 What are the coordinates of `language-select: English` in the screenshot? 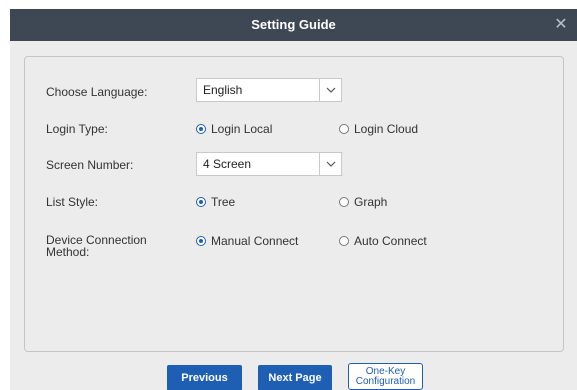 It's located at (269, 90).